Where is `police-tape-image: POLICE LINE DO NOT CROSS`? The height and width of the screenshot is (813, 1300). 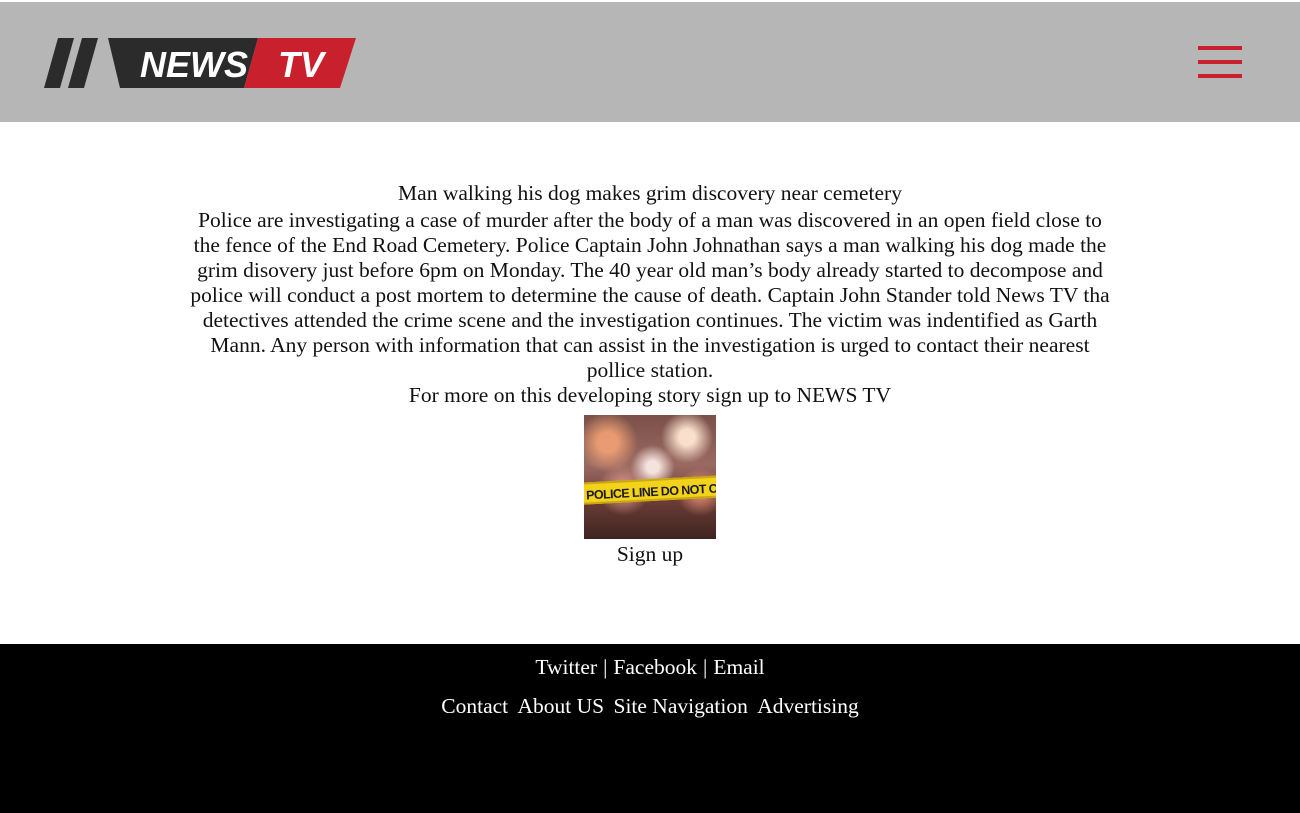
police-tape-image: POLICE LINE DO NOT CROSS is located at coordinates (650, 477).